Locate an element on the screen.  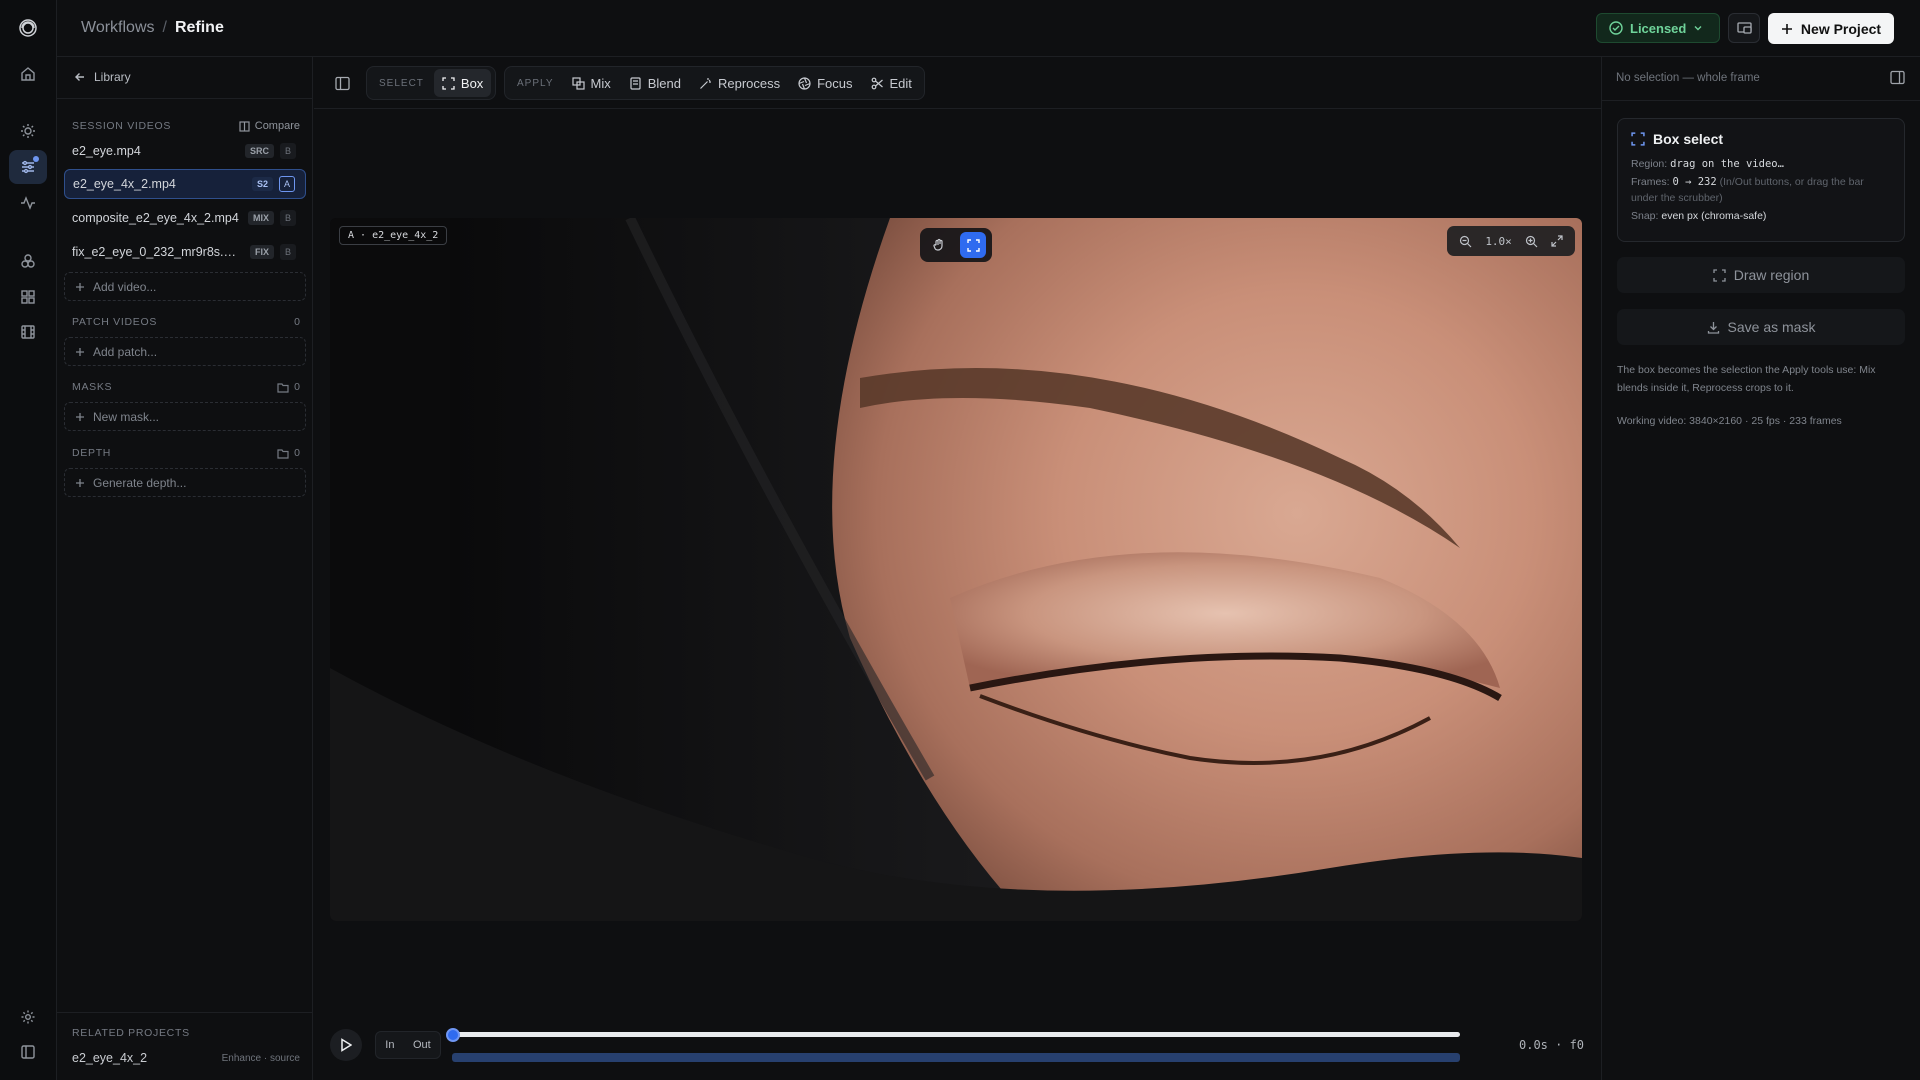
video-tag: MIX is located at coordinates (260, 218).